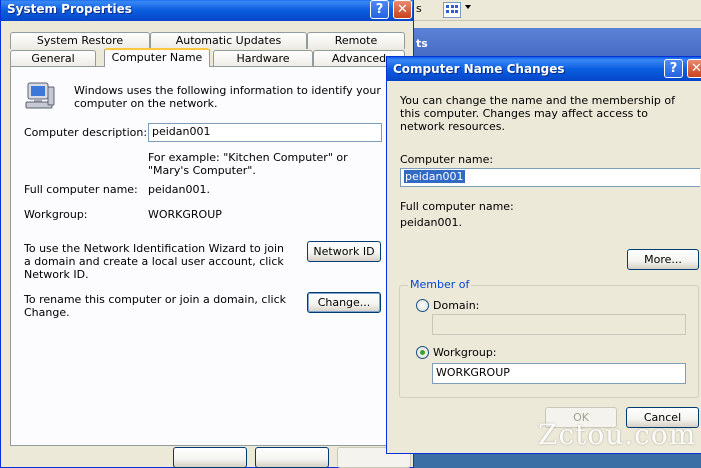 This screenshot has height=468, width=701. I want to click on workgroup-label: Workgroup:, so click(56, 214).